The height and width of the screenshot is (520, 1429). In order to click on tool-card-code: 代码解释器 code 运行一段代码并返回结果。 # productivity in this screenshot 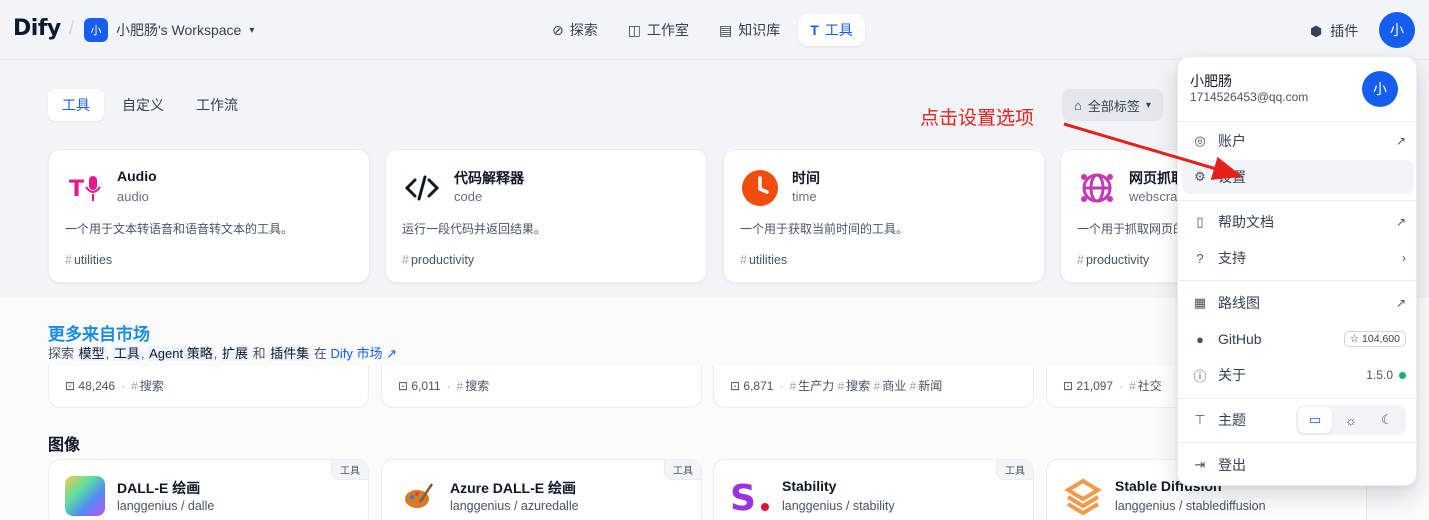, I will do `click(546, 216)`.